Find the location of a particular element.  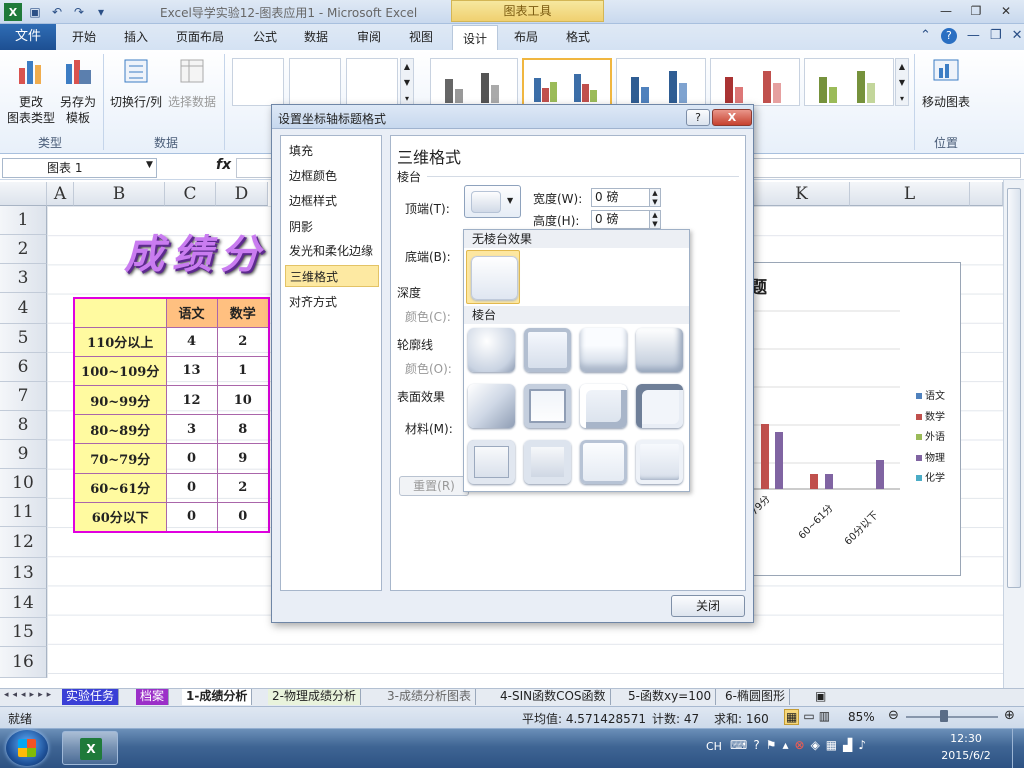

tab-page-layout: 页面布局 is located at coordinates (200, 36).